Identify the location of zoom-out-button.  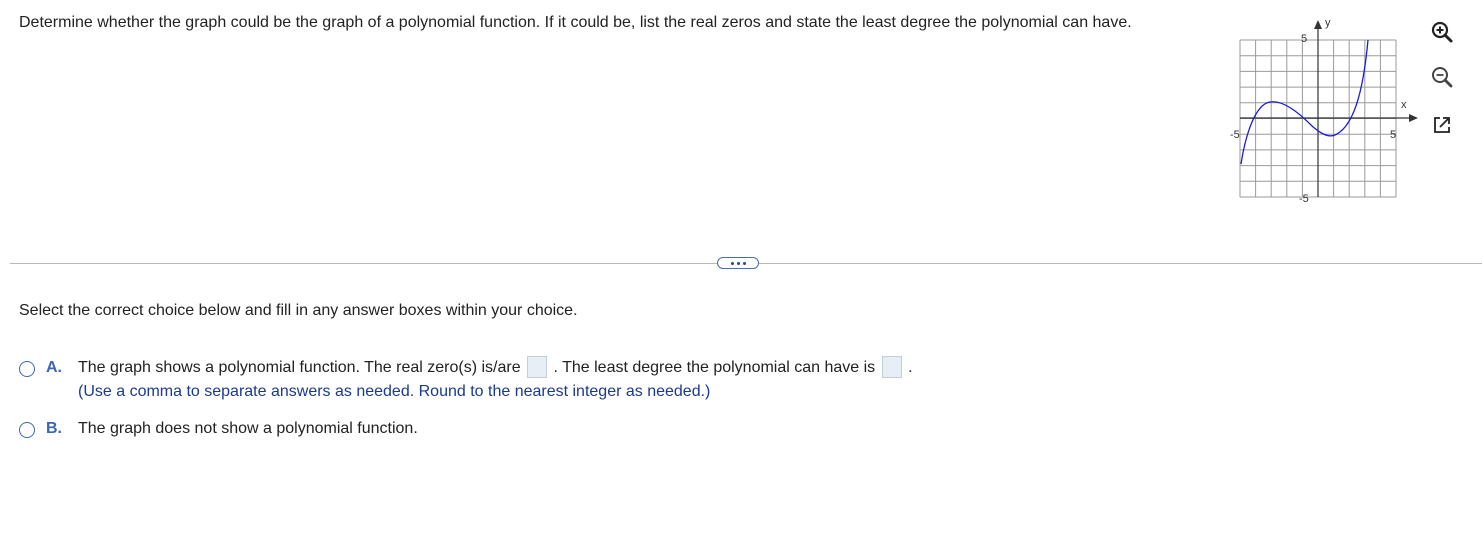
(1442, 77).